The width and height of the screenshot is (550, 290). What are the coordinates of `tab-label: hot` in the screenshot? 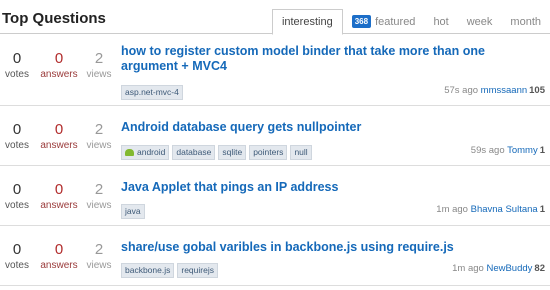 It's located at (441, 22).